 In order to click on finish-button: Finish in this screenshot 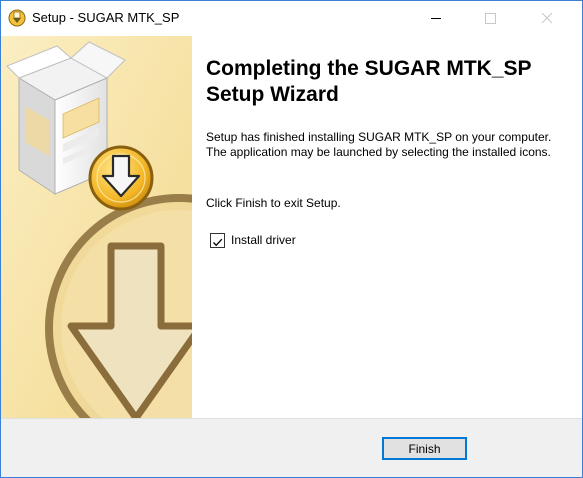, I will do `click(424, 448)`.